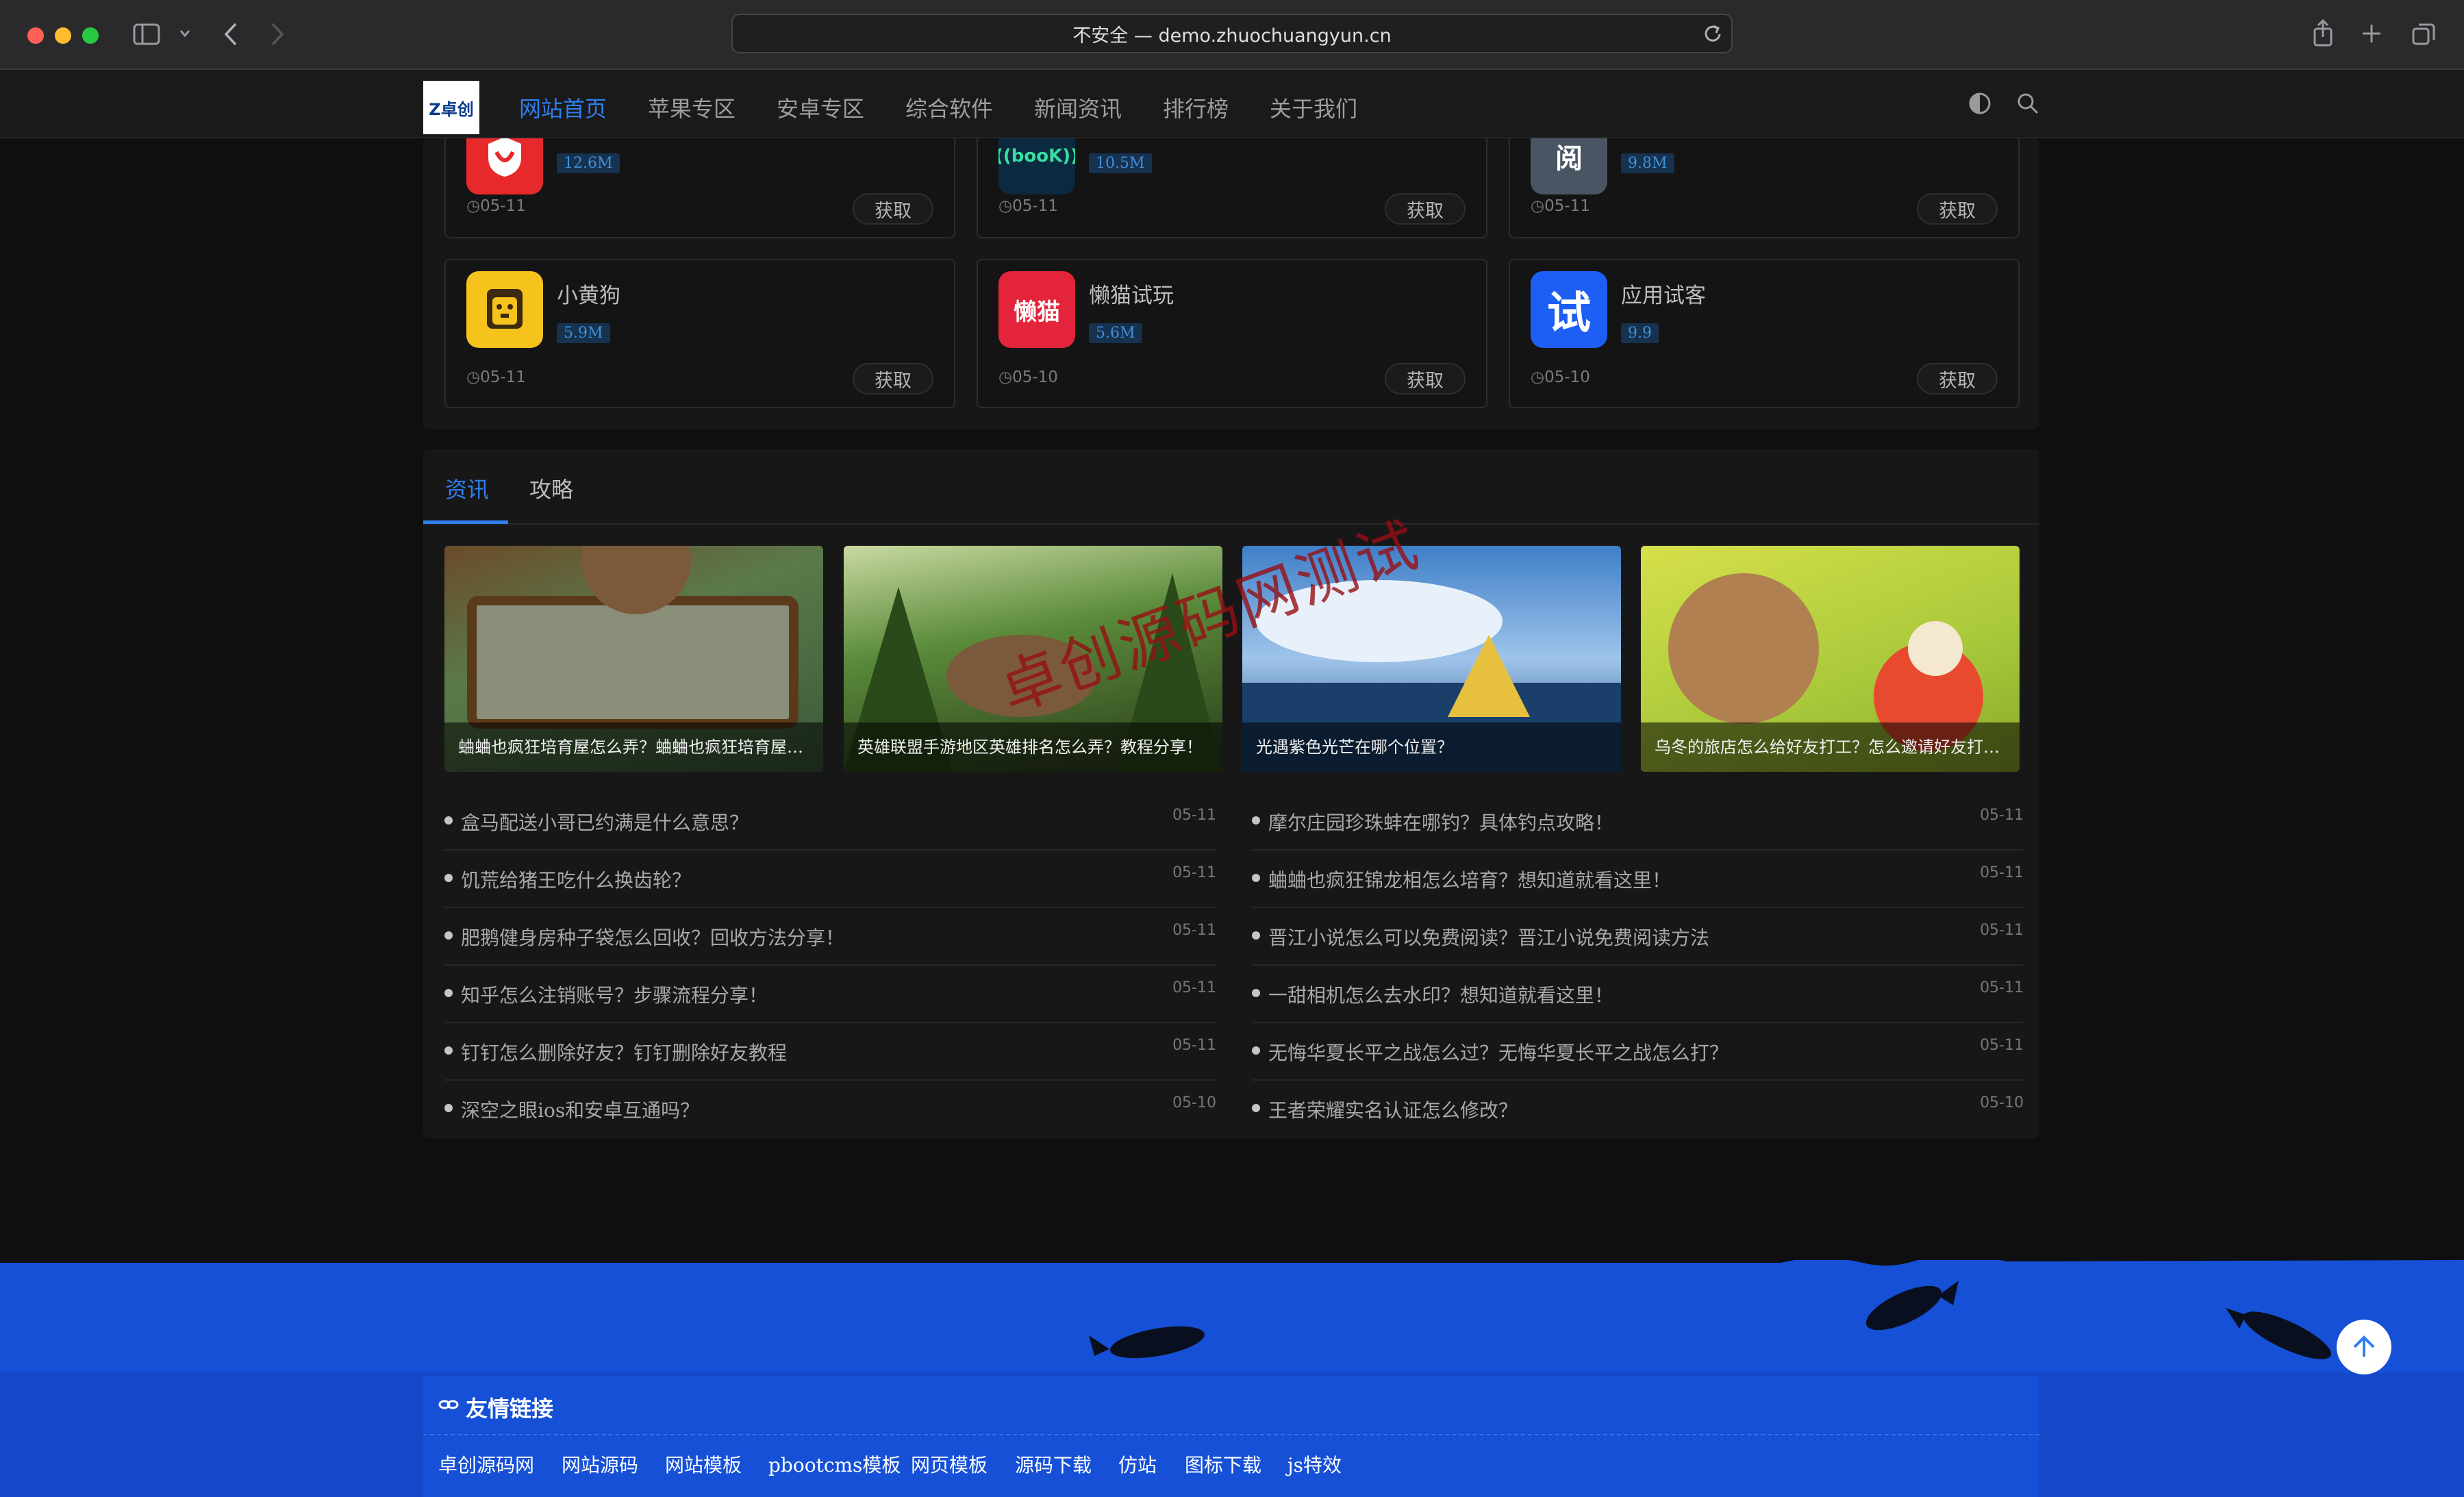  I want to click on list-item: 蛐蛐也疯狂锦龙相怎么培育？想知道就看这里！ 05-11, so click(1638, 880).